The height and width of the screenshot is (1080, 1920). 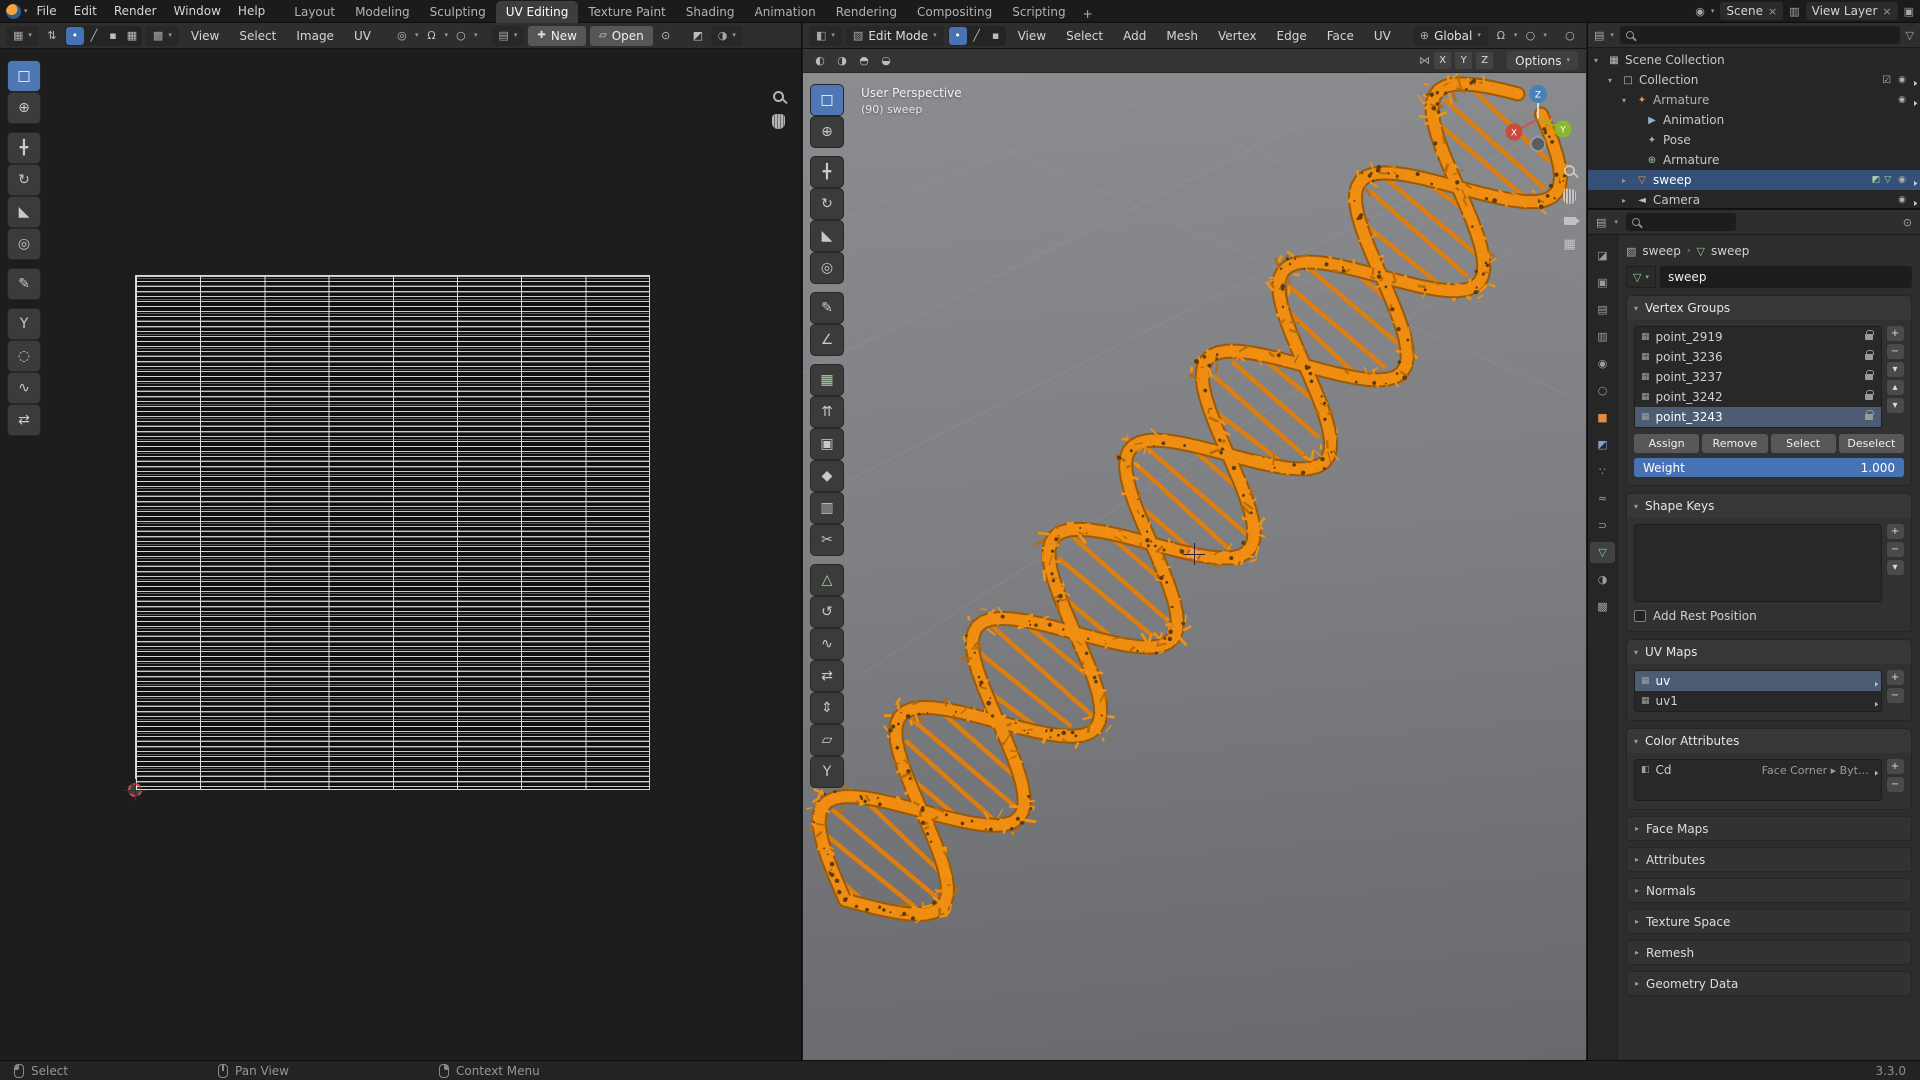 I want to click on cursor-3d, so click(x=1194, y=554).